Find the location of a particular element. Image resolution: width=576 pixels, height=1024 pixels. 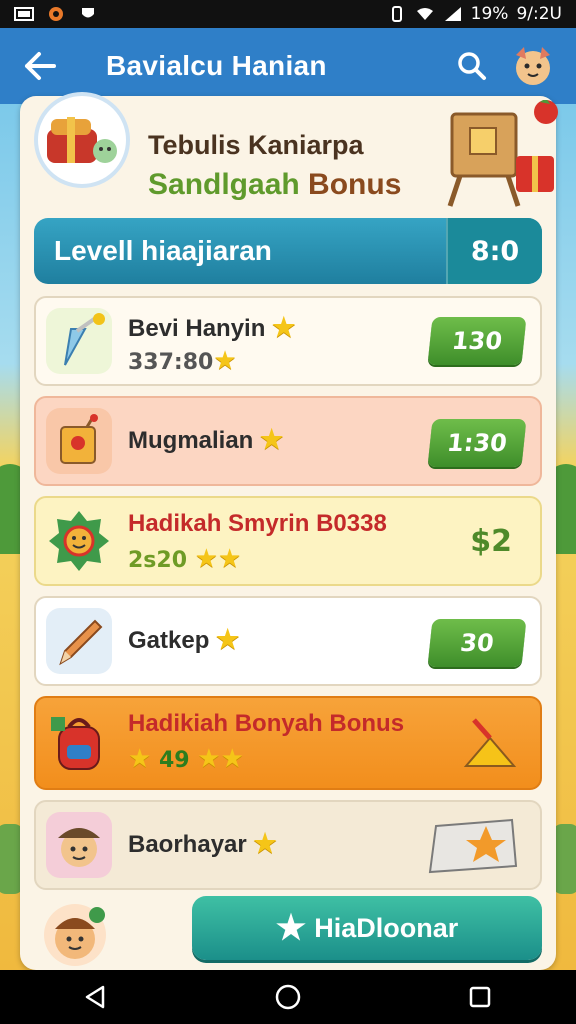

back-arrow-icon is located at coordinates (40, 66).